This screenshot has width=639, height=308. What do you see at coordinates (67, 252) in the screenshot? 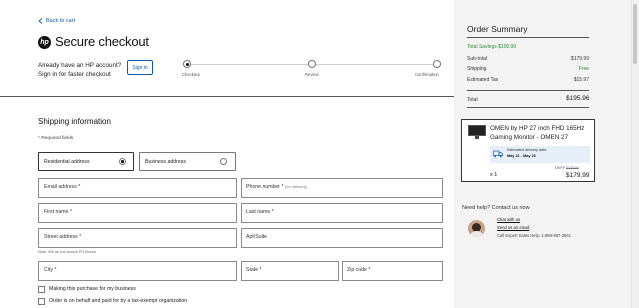
I see `po-box-note: Note: We do not accept PO Boxes` at bounding box center [67, 252].